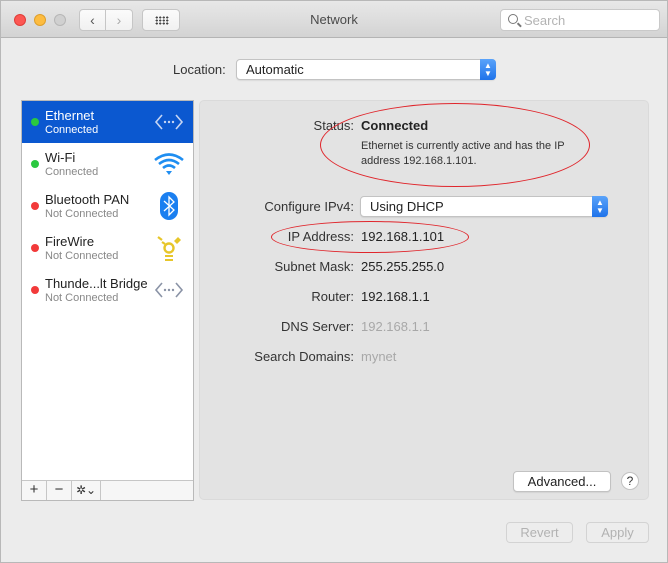 The image size is (668, 563). I want to click on gear-icon: ✲⌄, so click(86, 490).